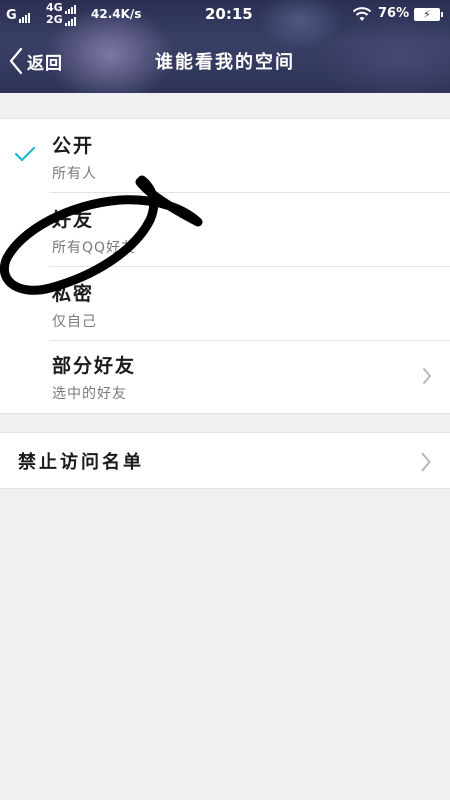  What do you see at coordinates (11, 15) in the screenshot?
I see `carrier-label: G` at bounding box center [11, 15].